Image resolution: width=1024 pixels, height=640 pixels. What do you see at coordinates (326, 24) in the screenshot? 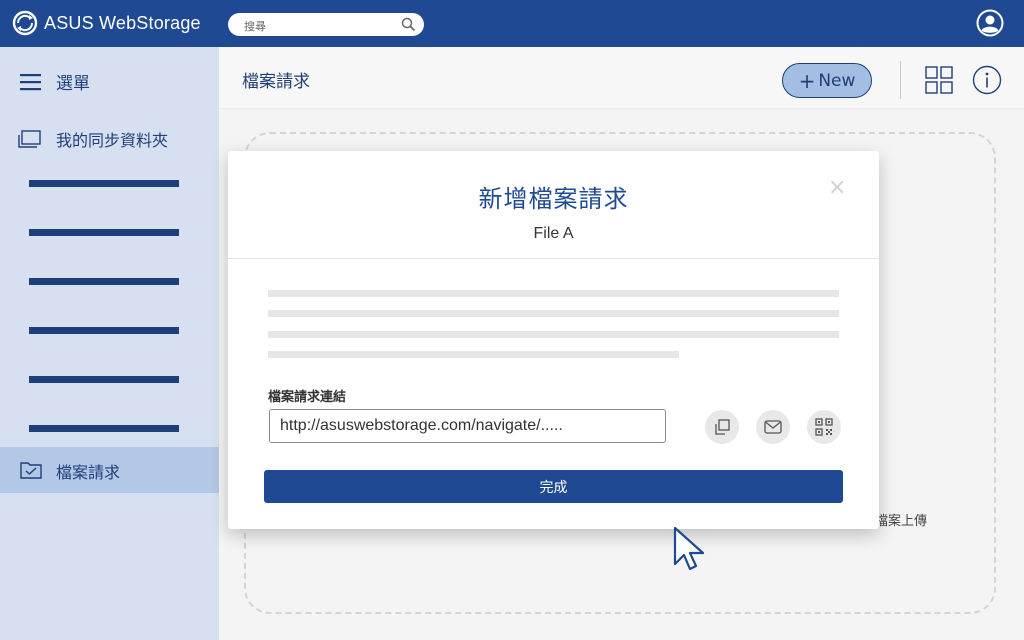
I see `search-box: 搜尋` at bounding box center [326, 24].